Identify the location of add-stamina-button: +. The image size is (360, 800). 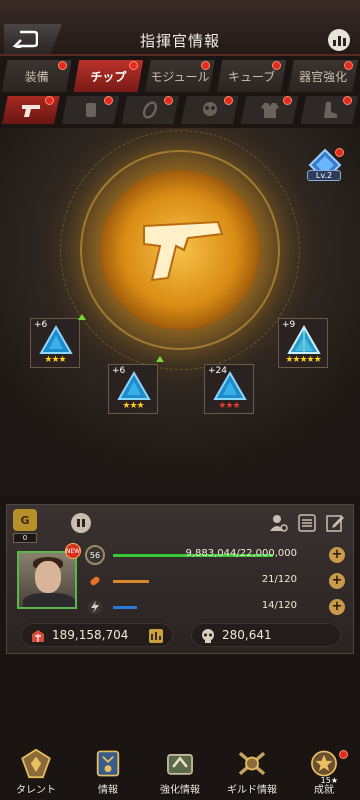
(337, 581).